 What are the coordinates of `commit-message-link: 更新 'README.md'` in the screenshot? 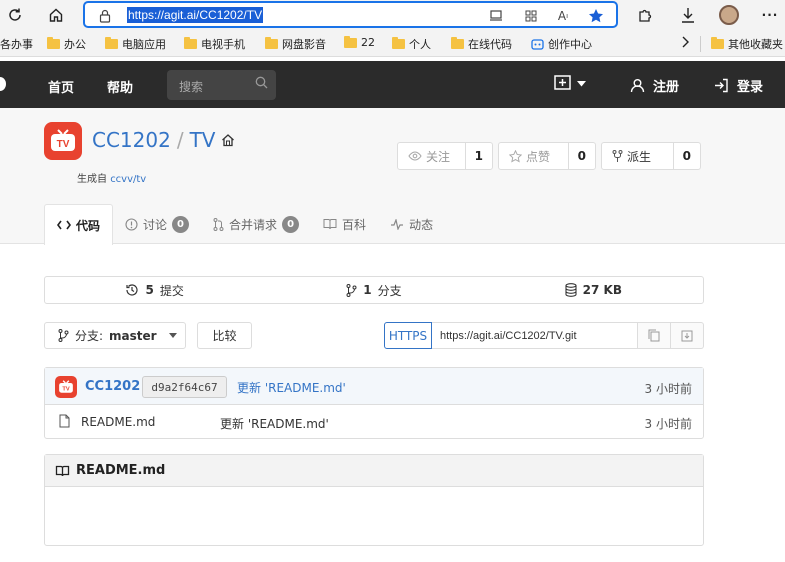 It's located at (291, 387).